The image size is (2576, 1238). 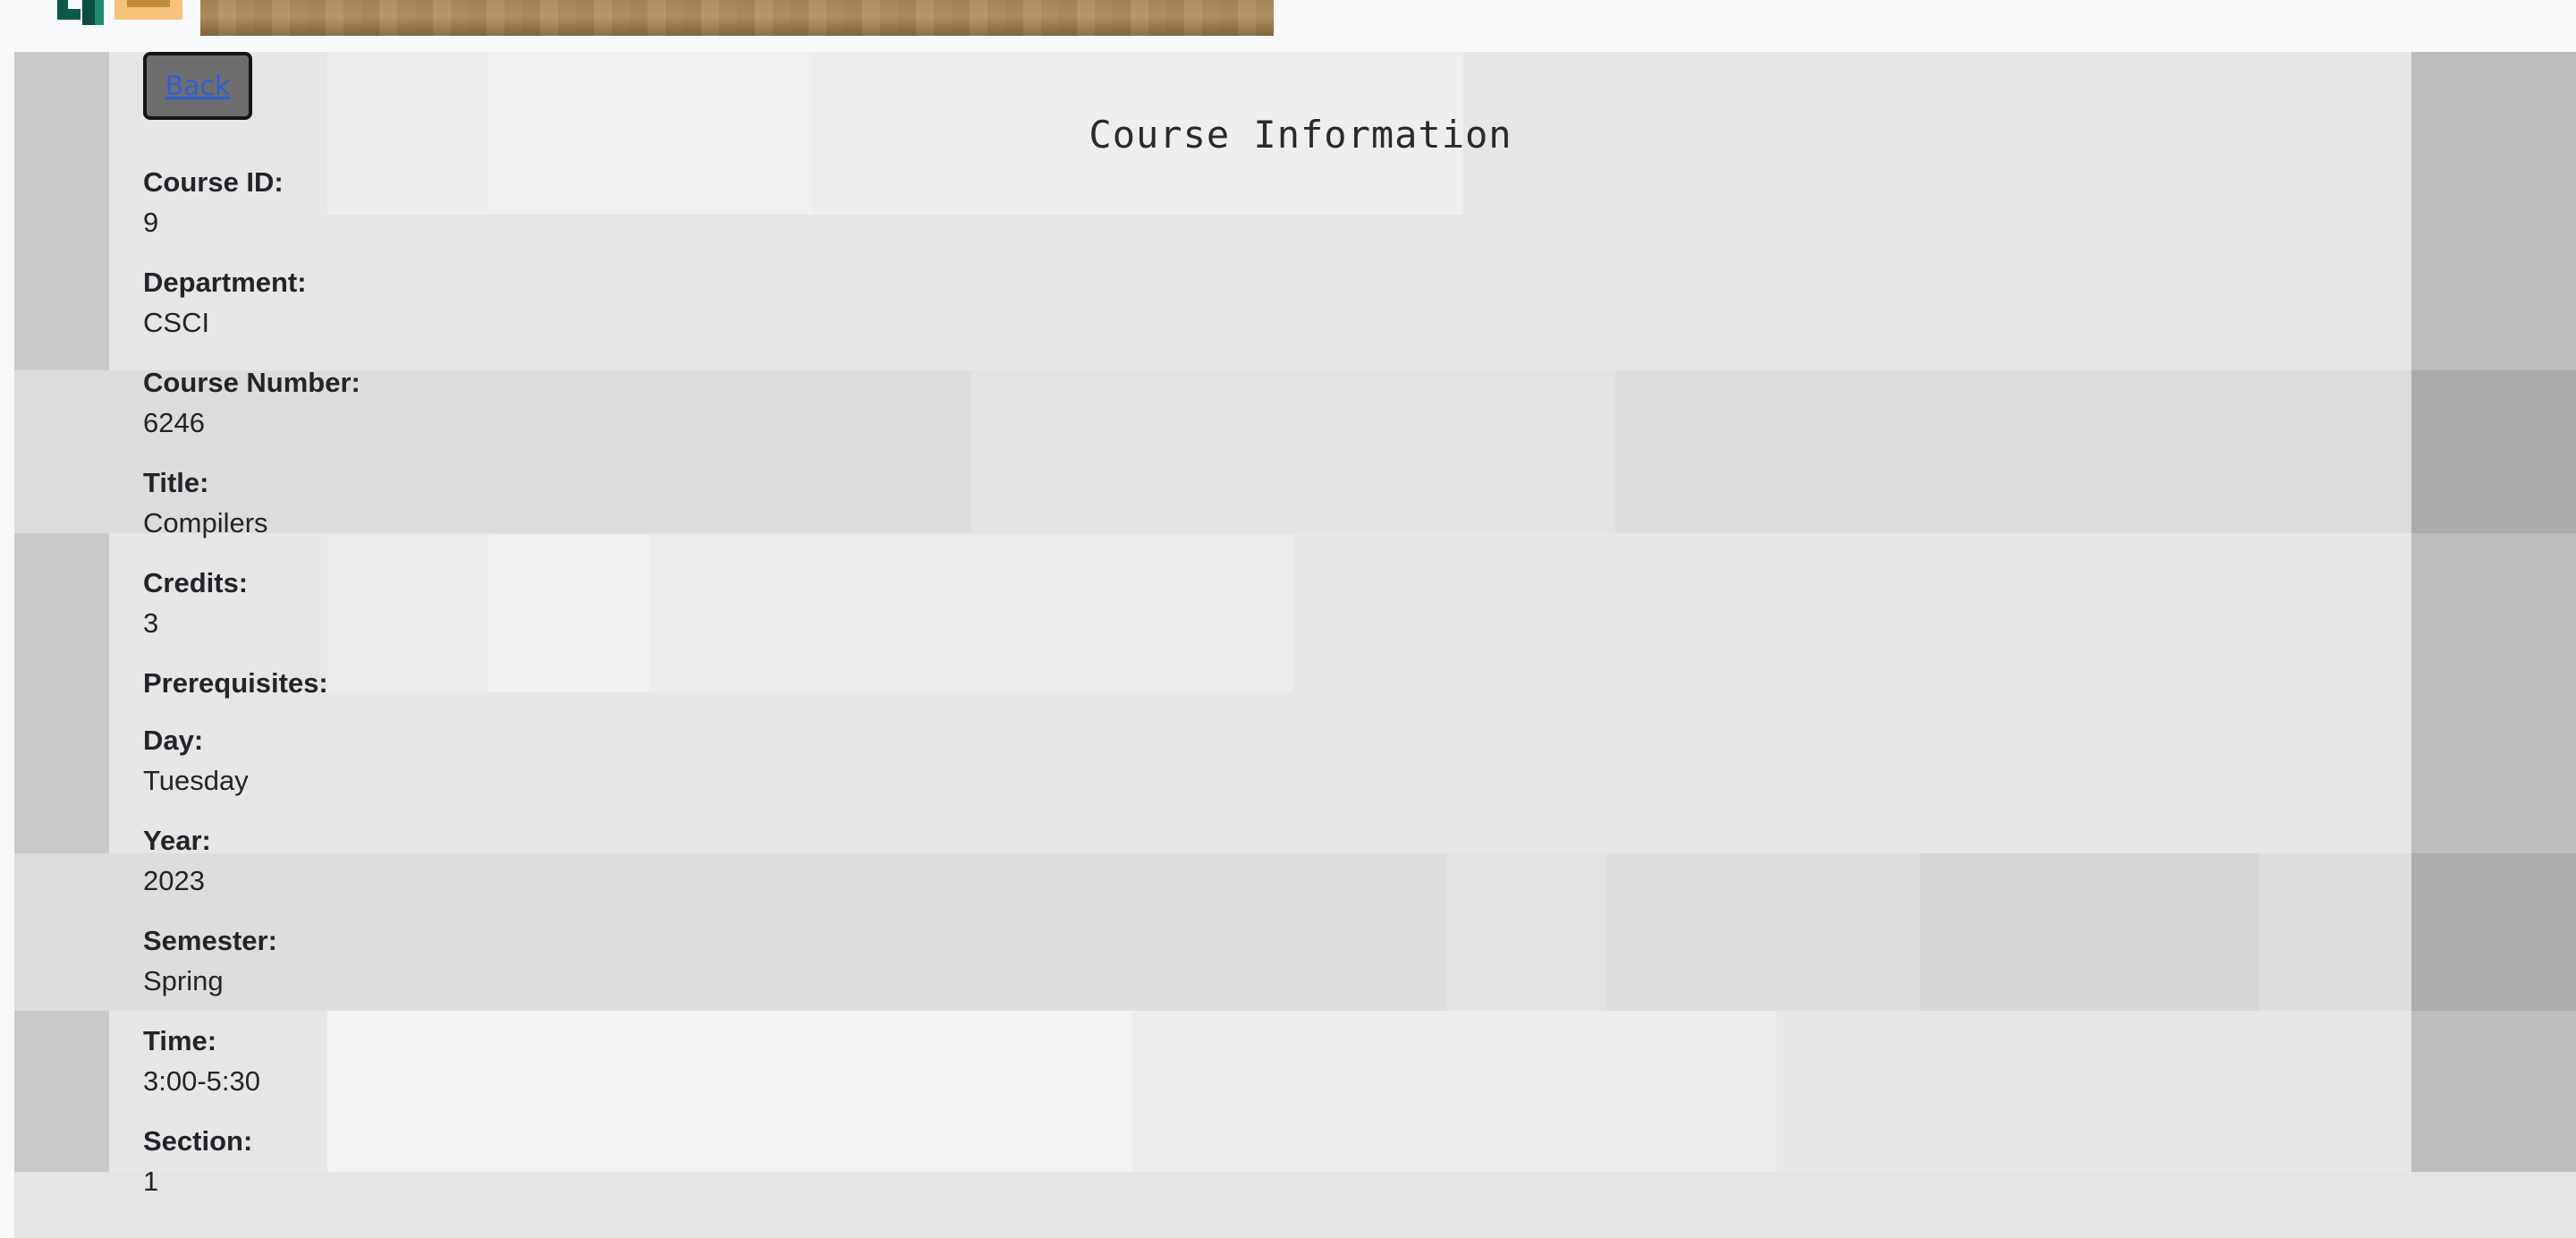 I want to click on field-label: Course Number:, so click(x=251, y=382).